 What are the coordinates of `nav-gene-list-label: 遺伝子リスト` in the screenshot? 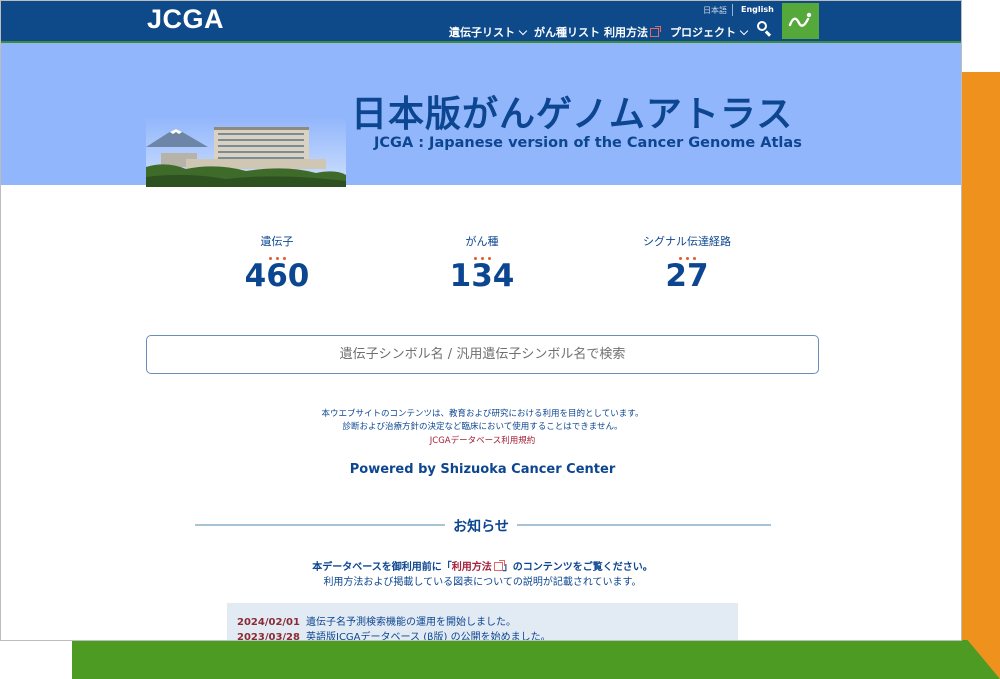 It's located at (482, 32).